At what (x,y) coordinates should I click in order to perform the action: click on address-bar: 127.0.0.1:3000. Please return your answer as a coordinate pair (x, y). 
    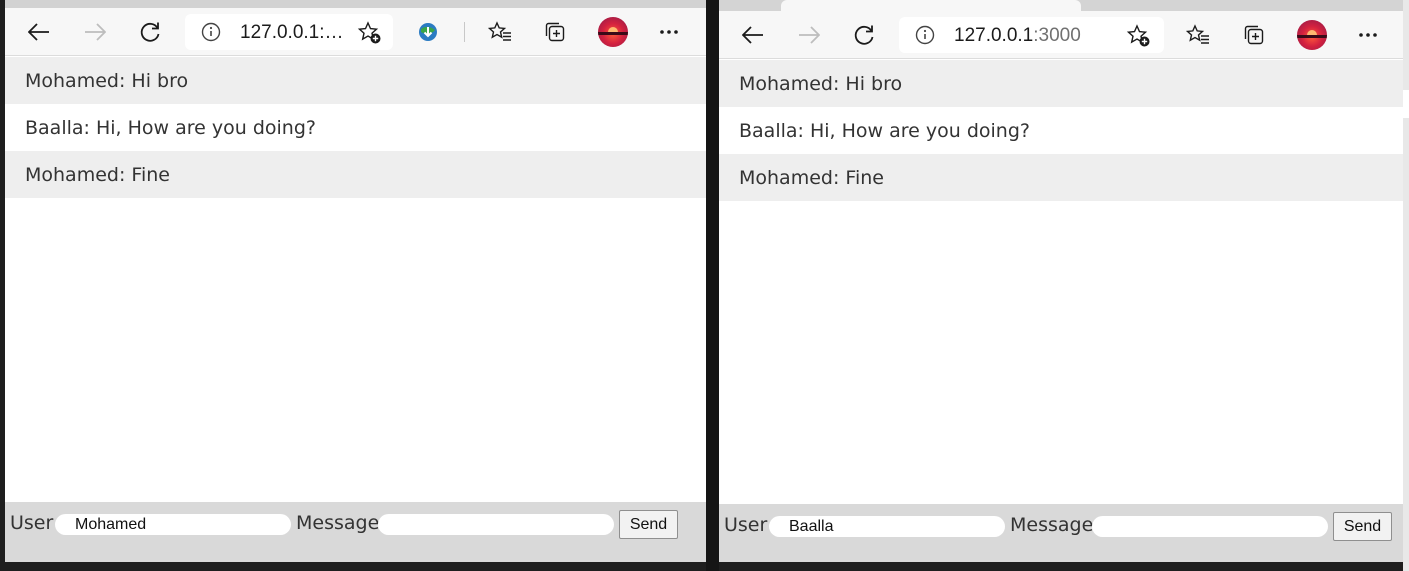
    Looking at the image, I should click on (1031, 35).